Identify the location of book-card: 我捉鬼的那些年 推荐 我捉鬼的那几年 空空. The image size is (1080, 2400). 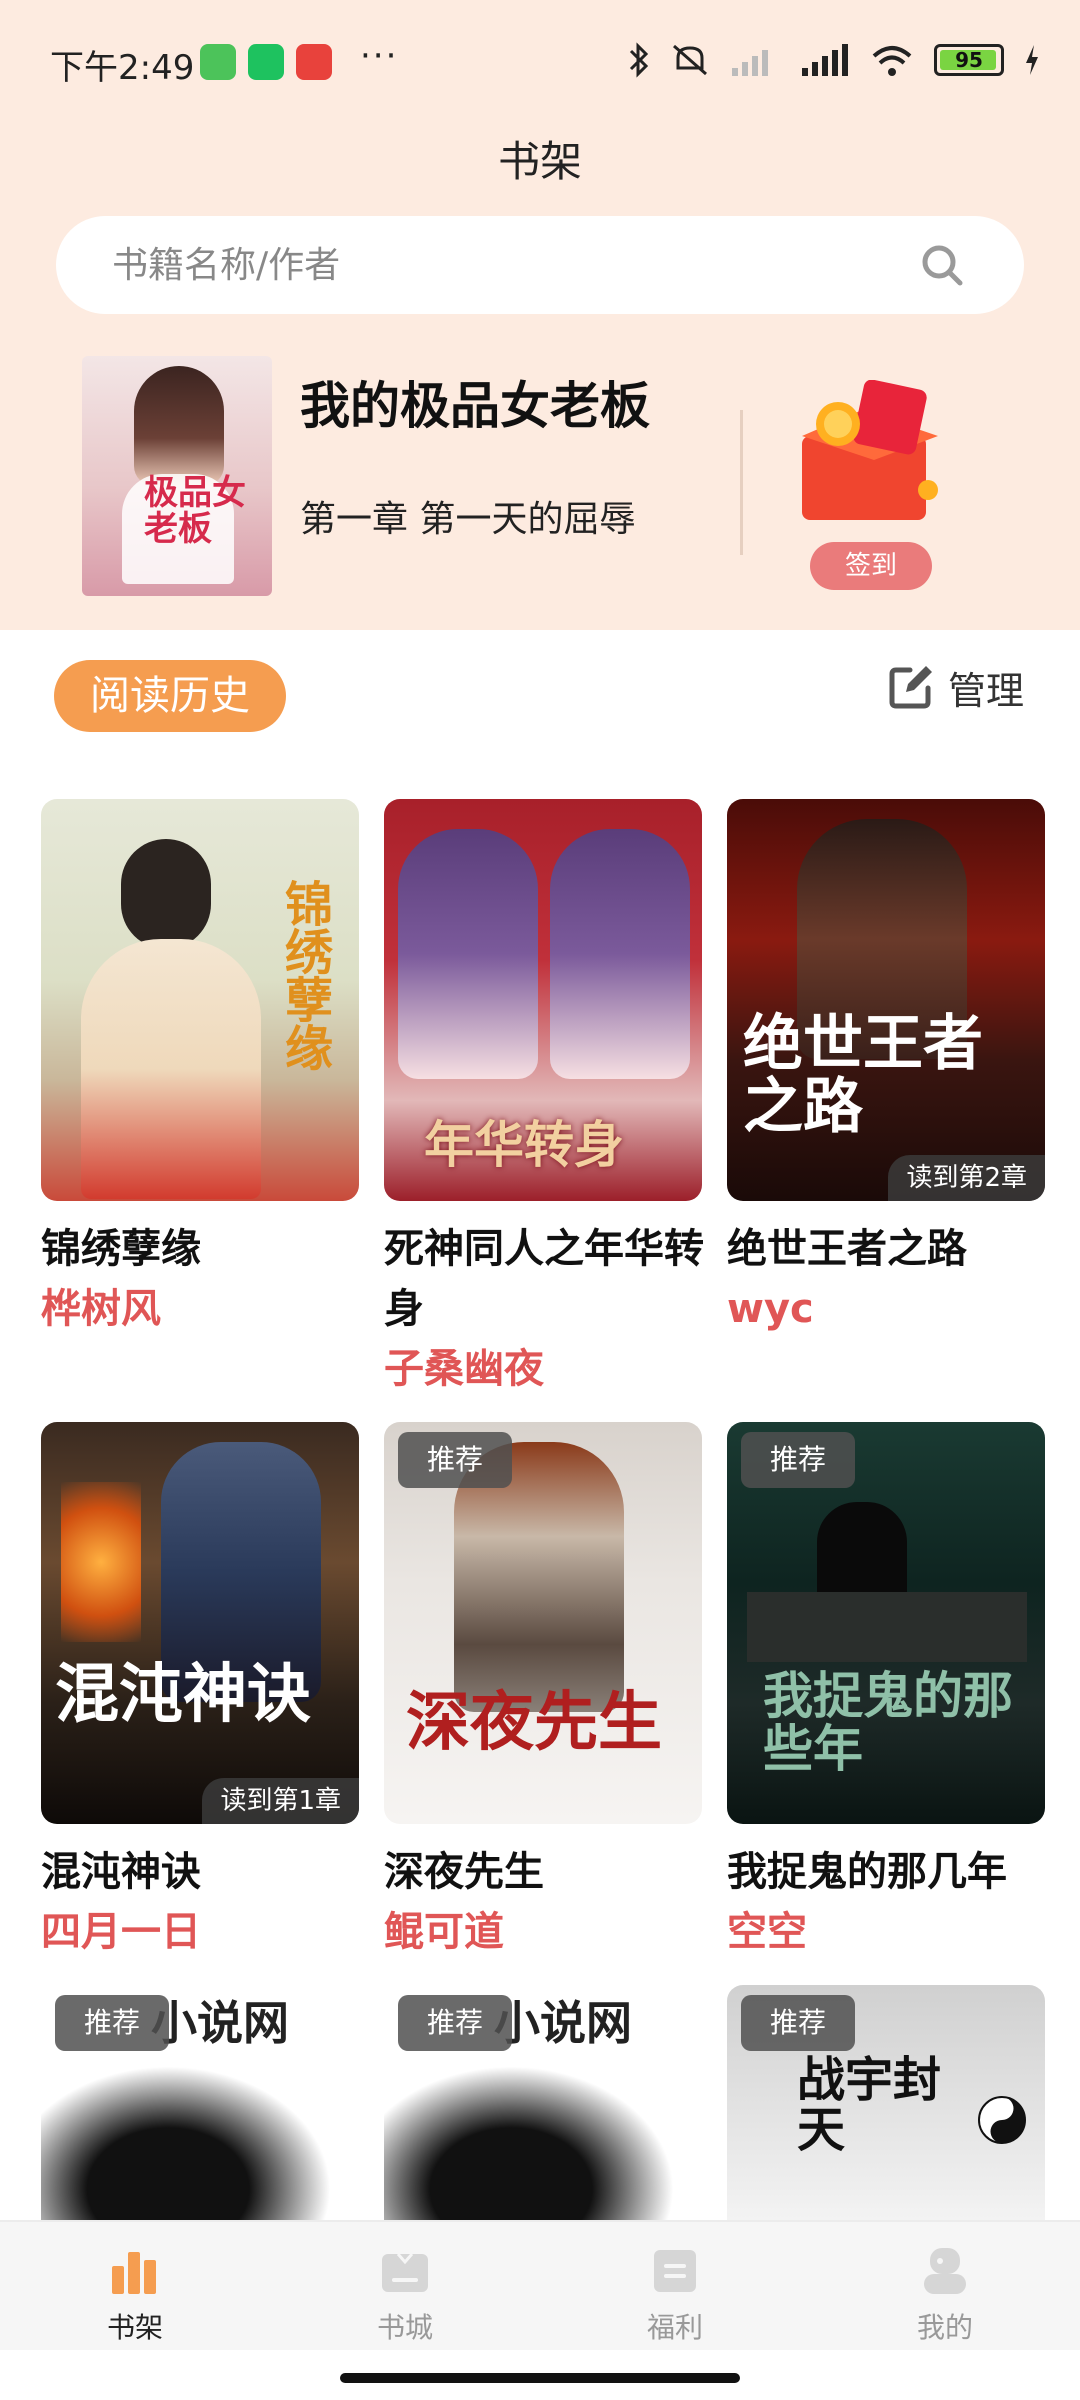
(886, 1702).